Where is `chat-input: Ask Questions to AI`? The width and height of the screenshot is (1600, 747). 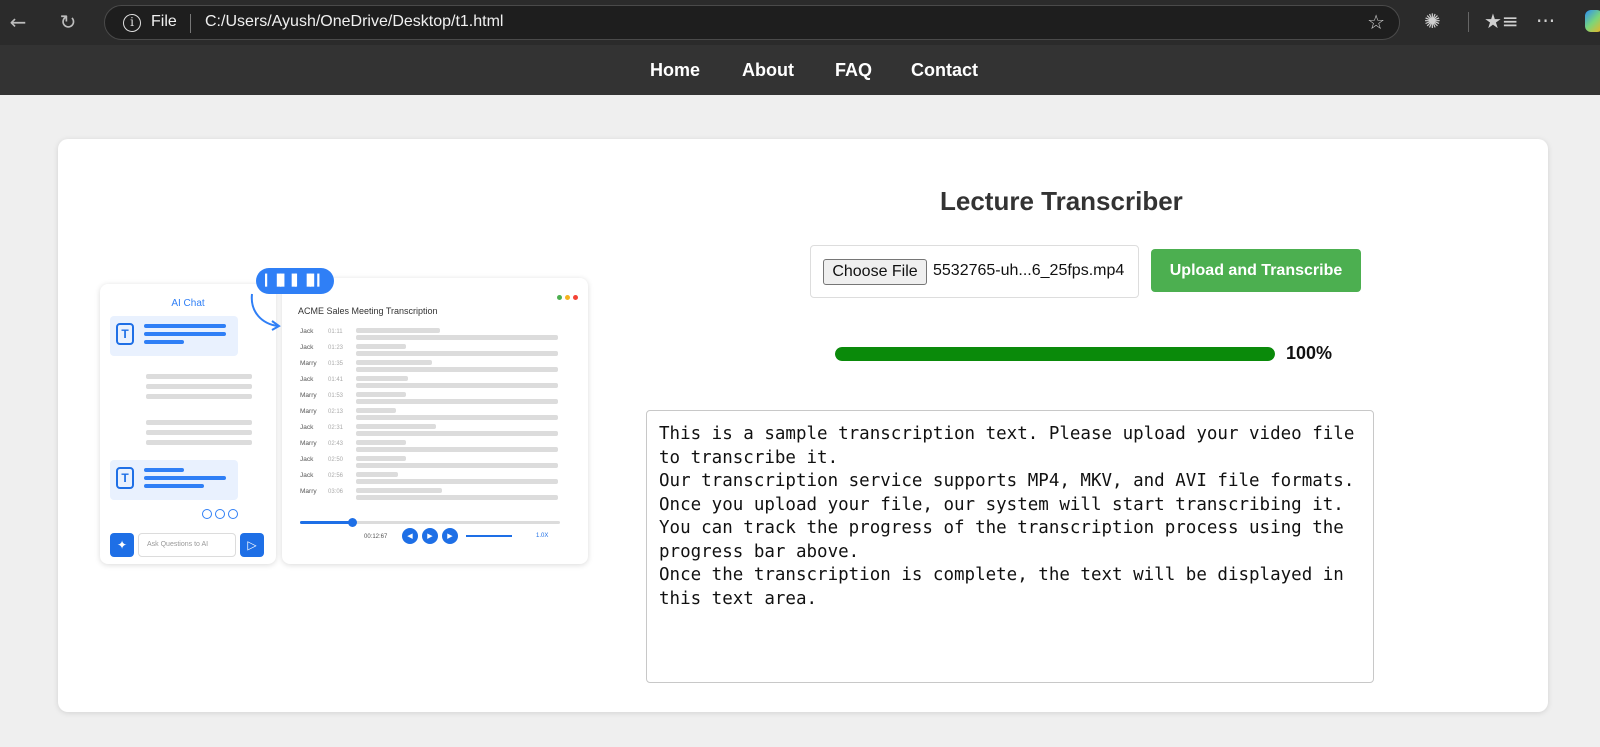 chat-input: Ask Questions to AI is located at coordinates (187, 545).